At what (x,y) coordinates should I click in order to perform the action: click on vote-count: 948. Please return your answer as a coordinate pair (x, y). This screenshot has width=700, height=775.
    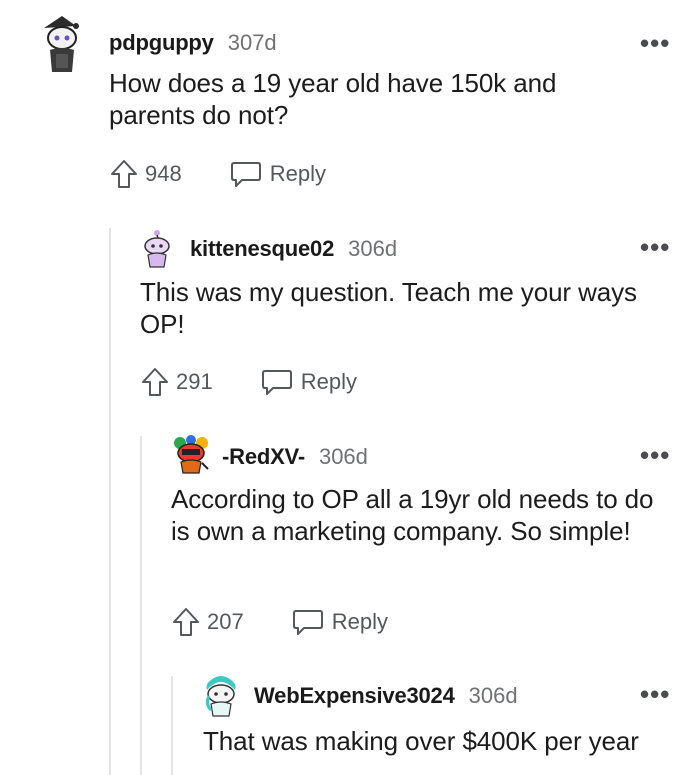
    Looking at the image, I should click on (163, 173).